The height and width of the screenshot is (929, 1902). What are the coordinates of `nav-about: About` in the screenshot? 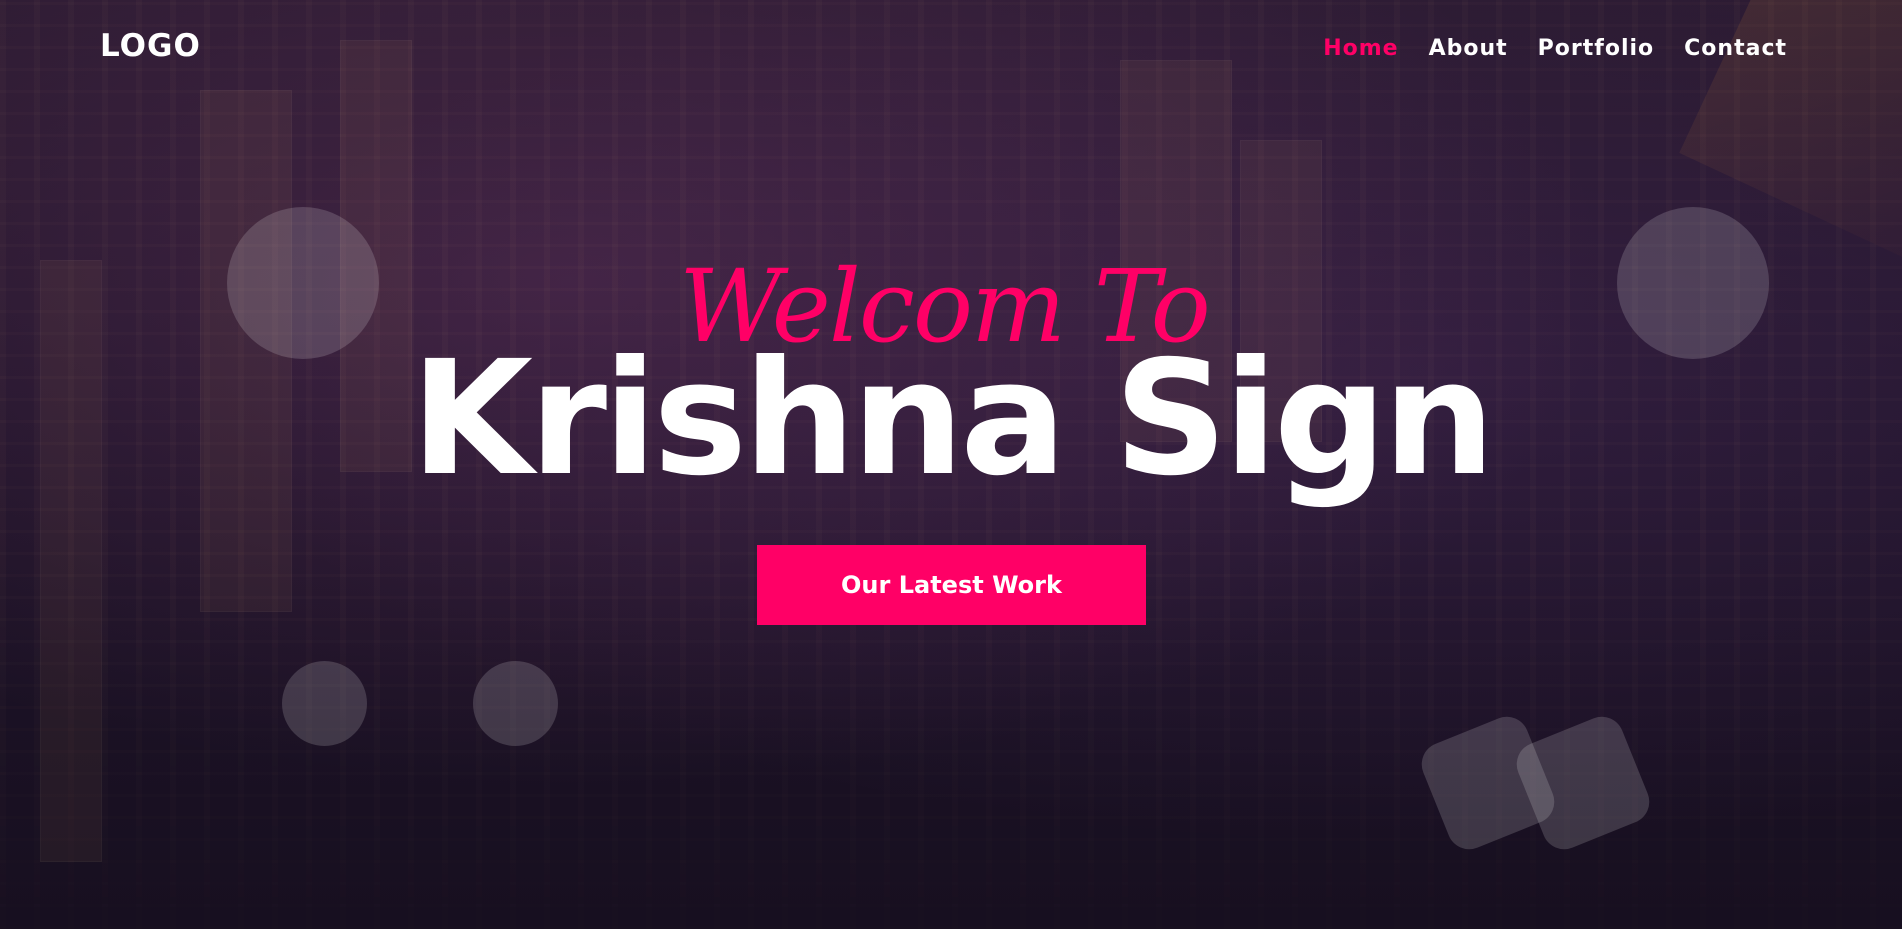 It's located at (1468, 48).